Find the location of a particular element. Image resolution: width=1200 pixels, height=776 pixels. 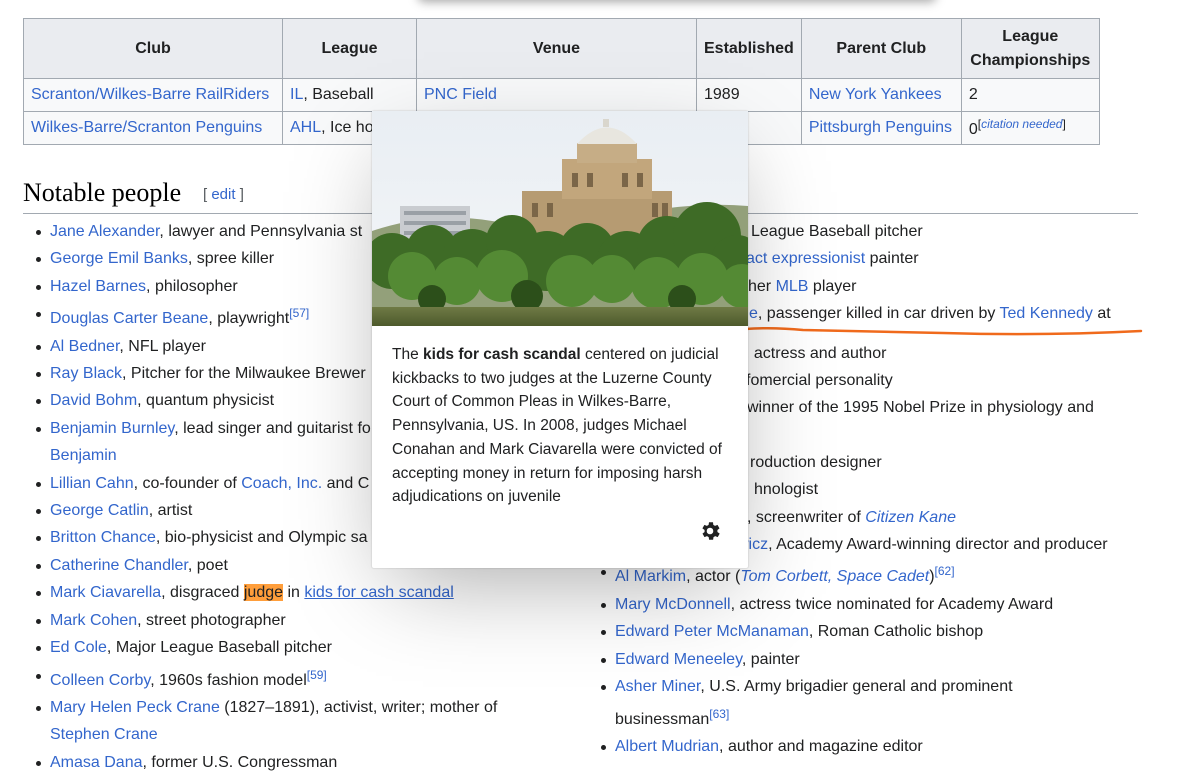

parent-club-link: New York Yankees is located at coordinates (875, 94).